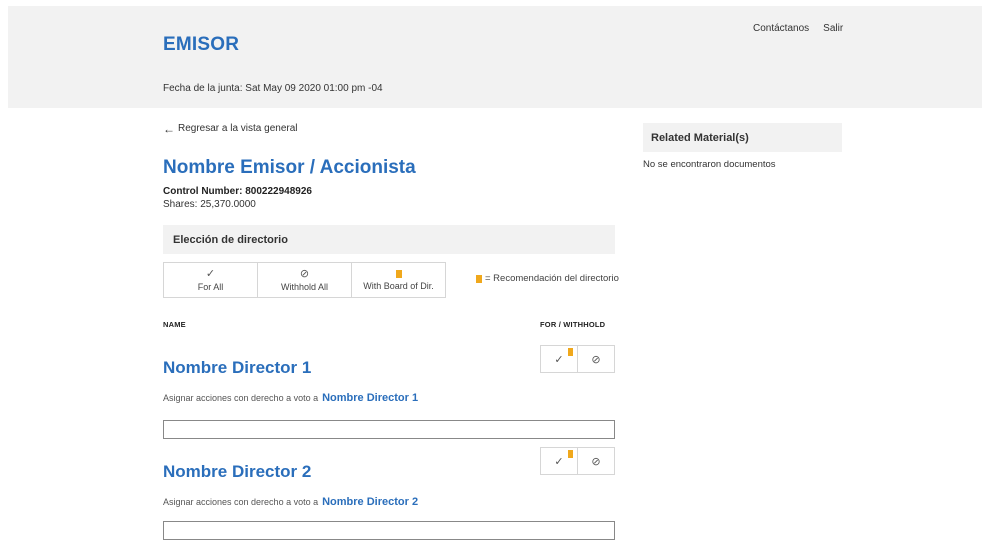  What do you see at coordinates (709, 164) in the screenshot?
I see `related-materials-empty: No se encontraron documentos` at bounding box center [709, 164].